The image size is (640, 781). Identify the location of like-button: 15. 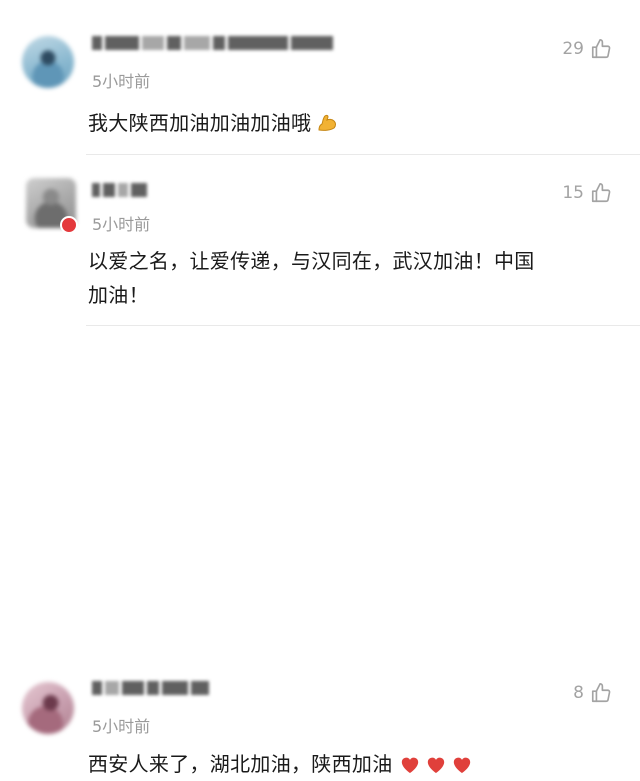
(587, 193).